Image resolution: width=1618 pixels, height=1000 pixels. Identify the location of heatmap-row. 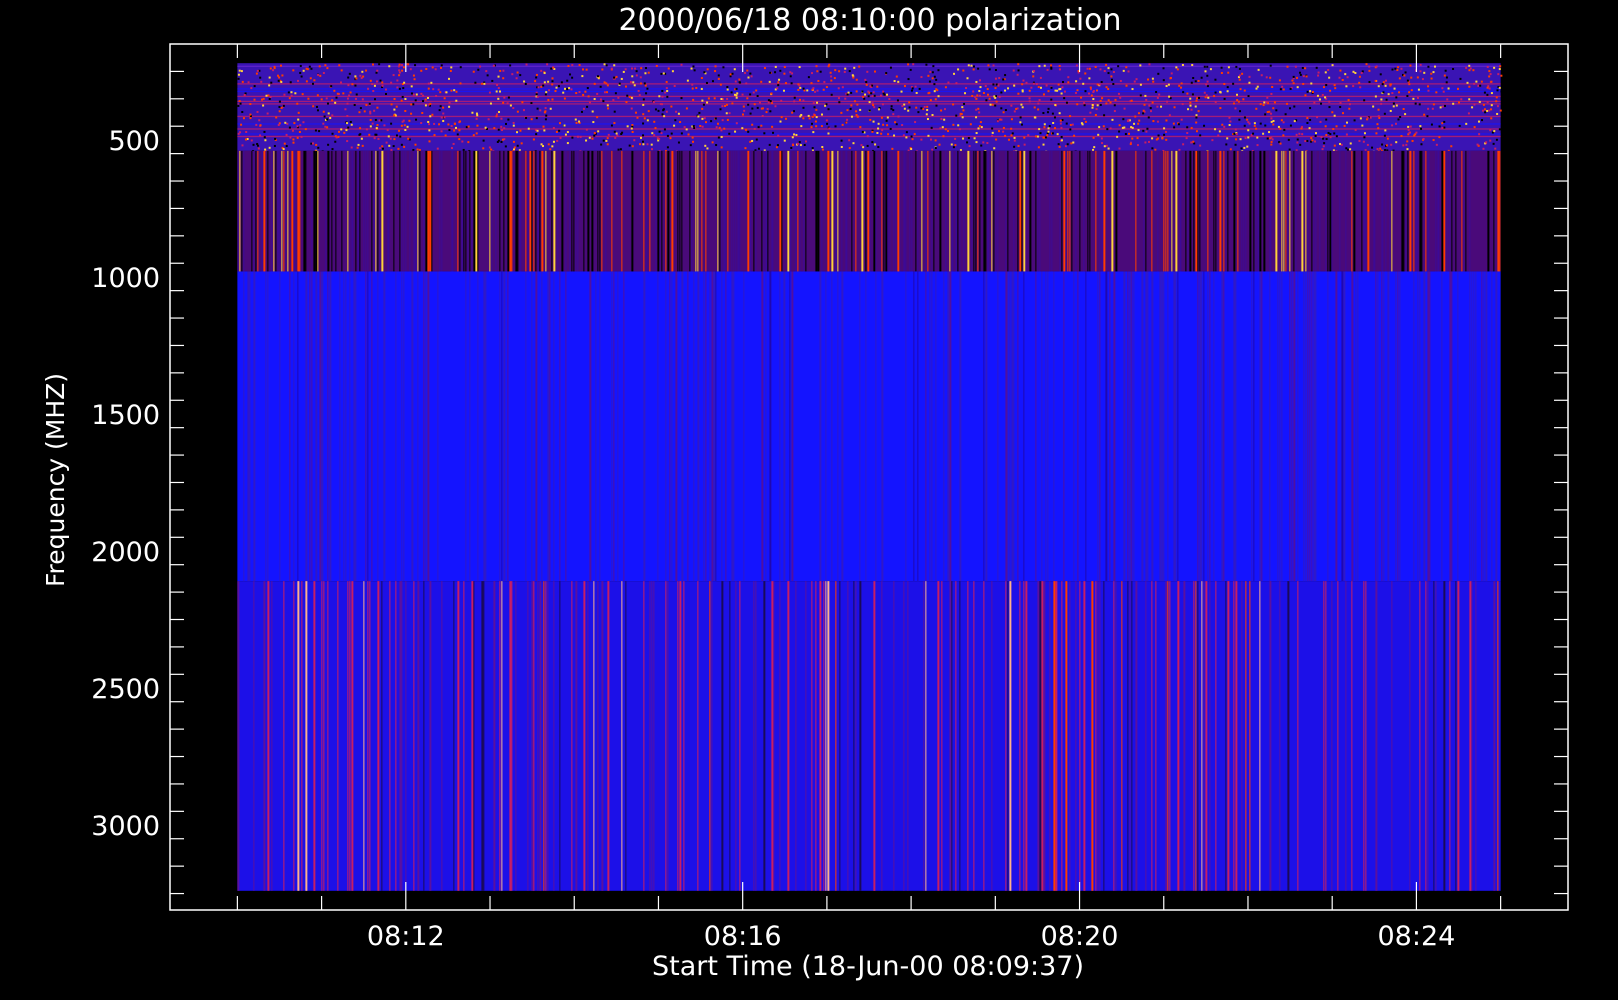
(869, 116).